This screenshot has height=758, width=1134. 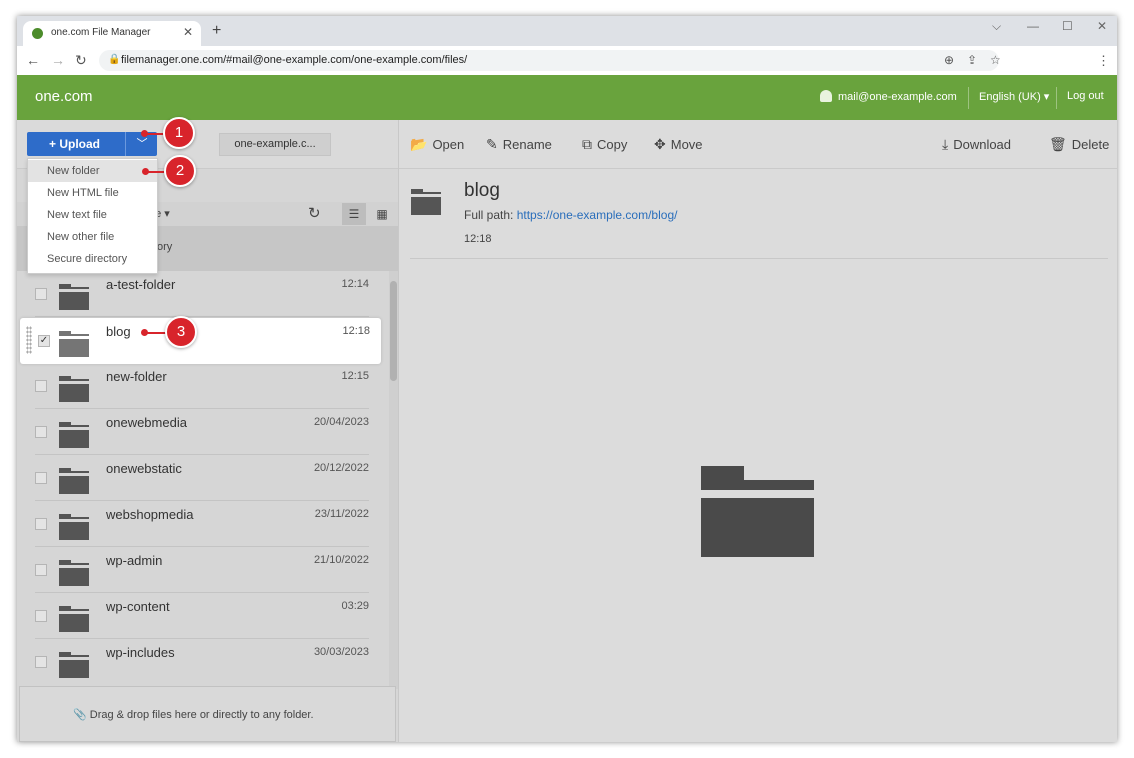 What do you see at coordinates (341, 468) in the screenshot?
I see `file-time: 20/12/2022` at bounding box center [341, 468].